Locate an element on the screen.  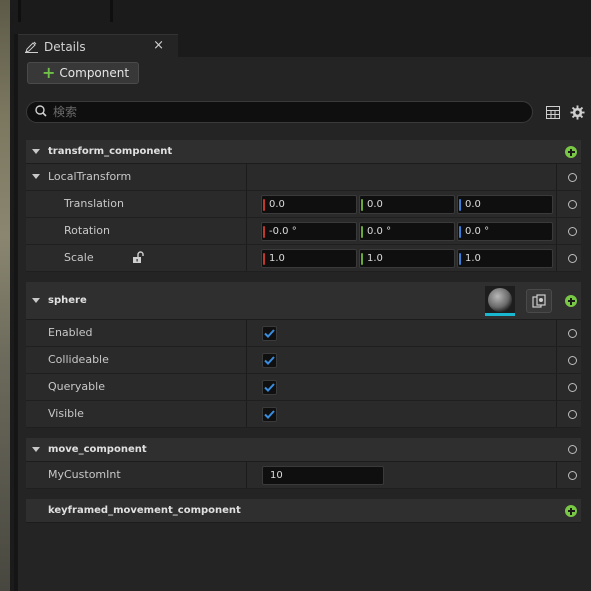
gear-icon is located at coordinates (577, 112).